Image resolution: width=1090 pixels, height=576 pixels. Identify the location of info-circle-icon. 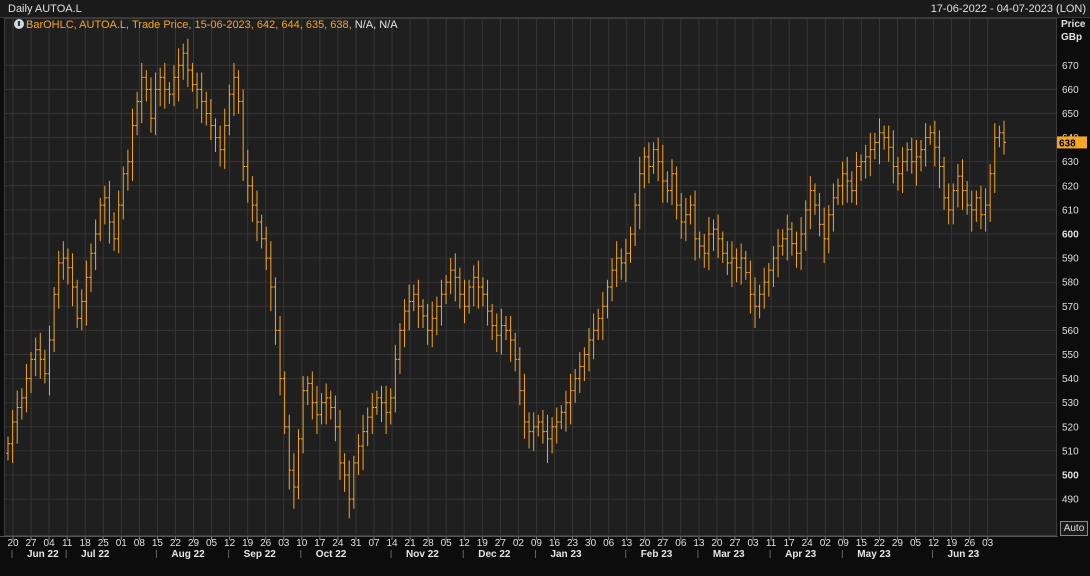
(19, 24).